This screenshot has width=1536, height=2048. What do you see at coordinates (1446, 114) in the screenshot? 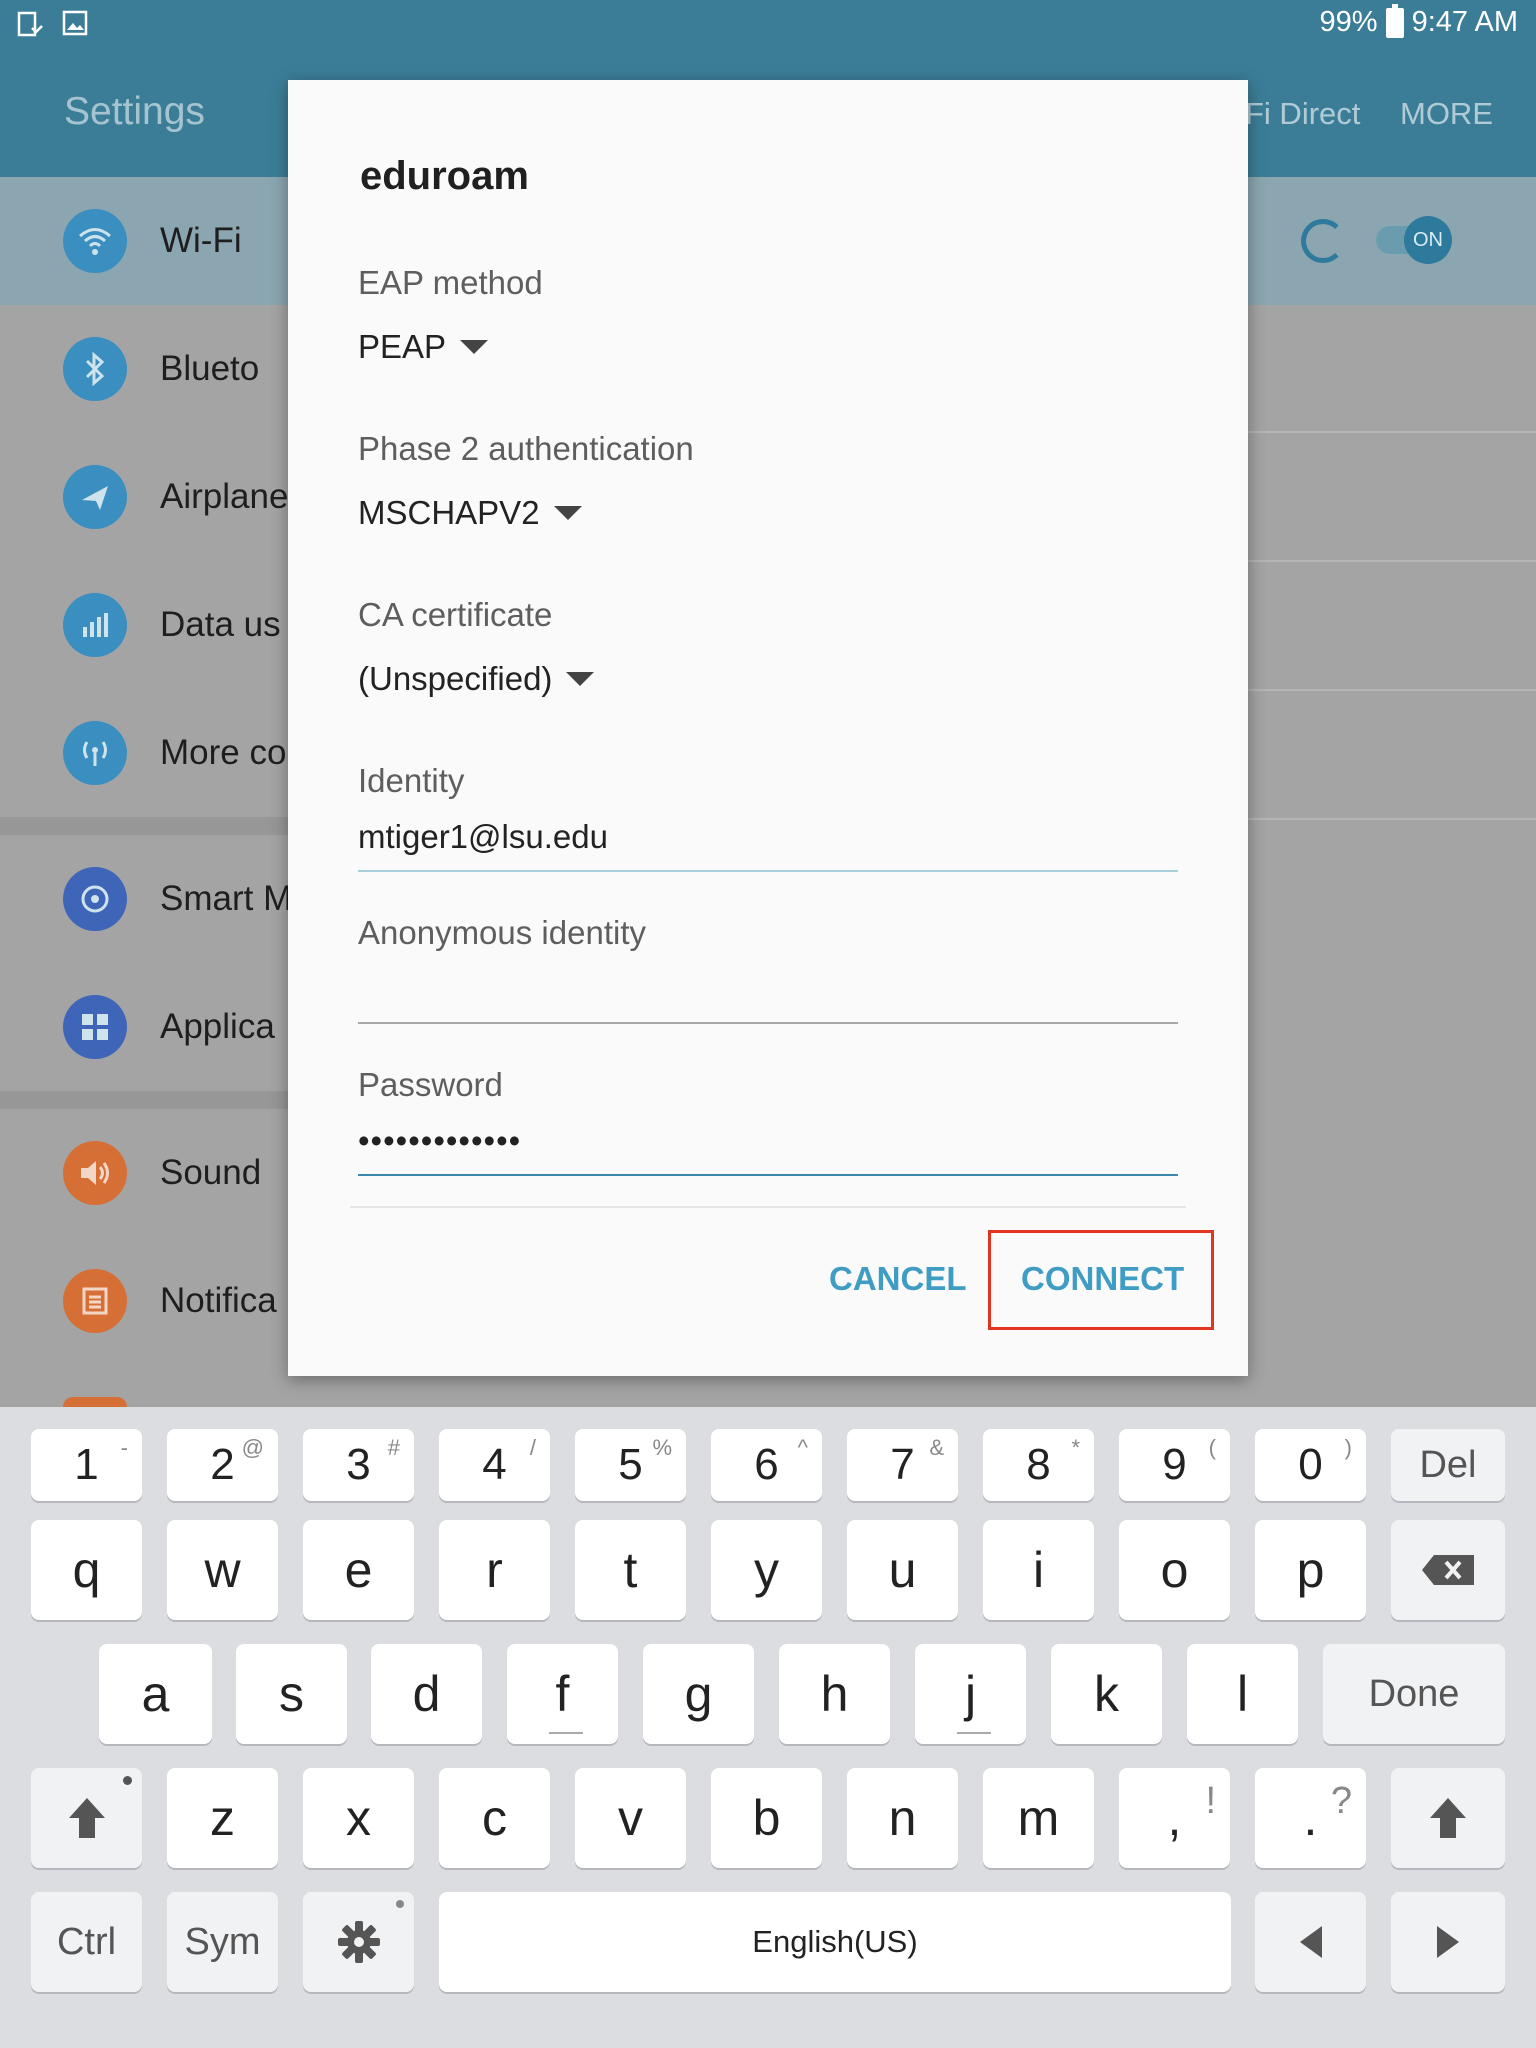
I see `more-button: MORE` at bounding box center [1446, 114].